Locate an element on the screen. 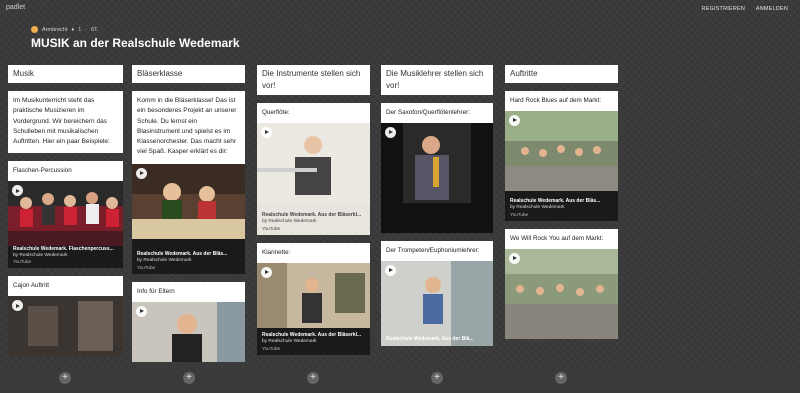 Image resolution: width=800 pixels, height=393 pixels. auth-links: REGISTRIEREN ANMELDEN is located at coordinates (740, 9).